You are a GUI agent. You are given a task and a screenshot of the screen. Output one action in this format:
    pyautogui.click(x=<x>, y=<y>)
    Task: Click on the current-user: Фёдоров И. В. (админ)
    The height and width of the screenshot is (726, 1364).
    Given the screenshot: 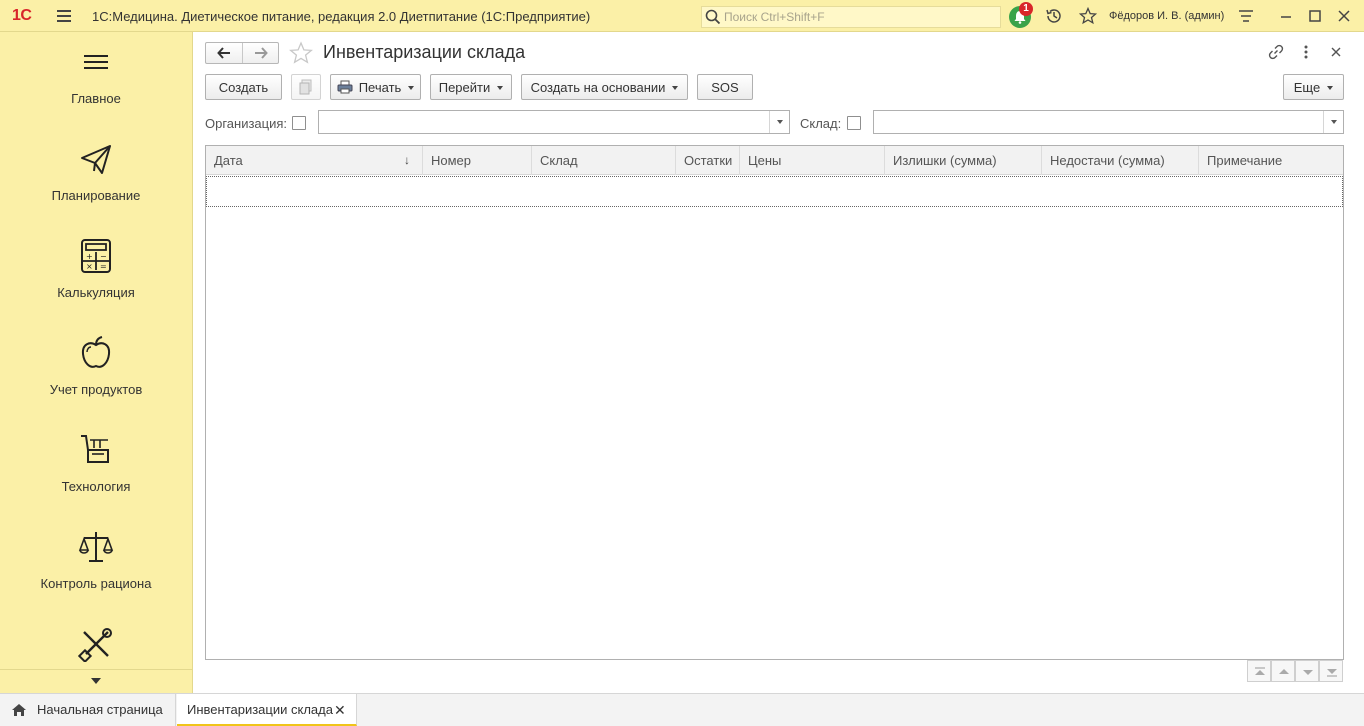 What is the action you would take?
    pyautogui.click(x=1166, y=16)
    